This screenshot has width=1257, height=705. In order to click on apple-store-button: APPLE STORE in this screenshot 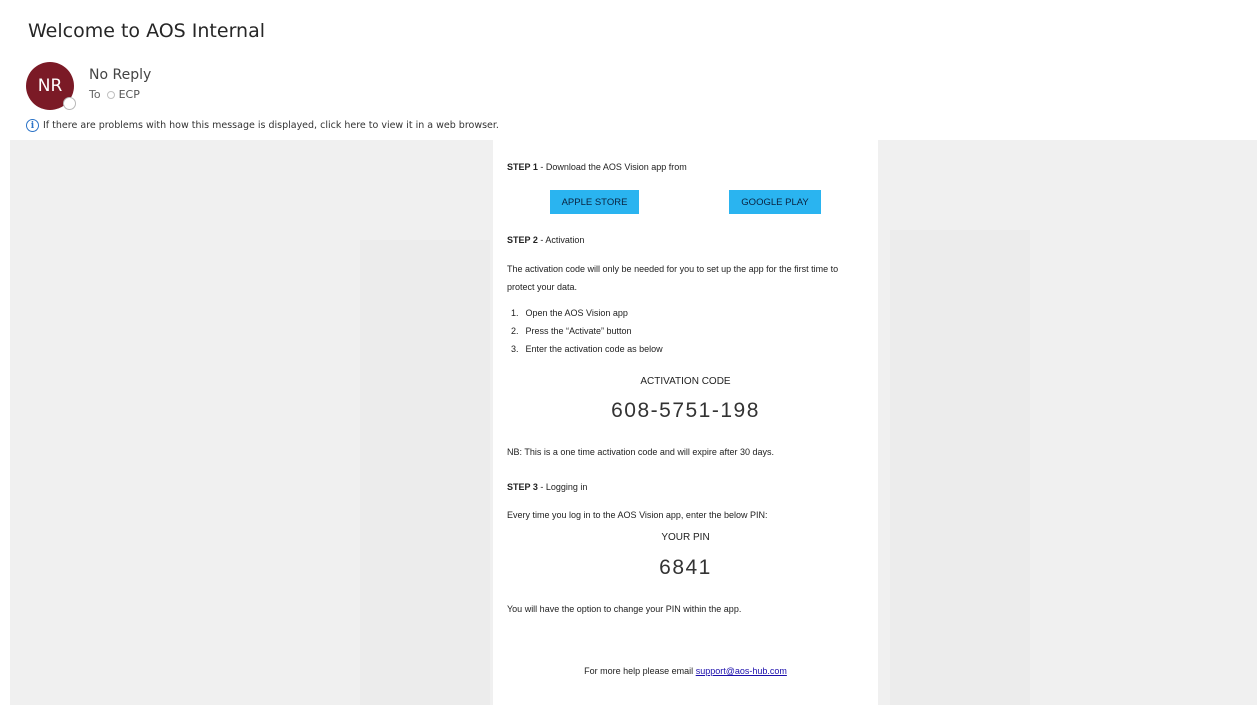, I will do `click(594, 202)`.